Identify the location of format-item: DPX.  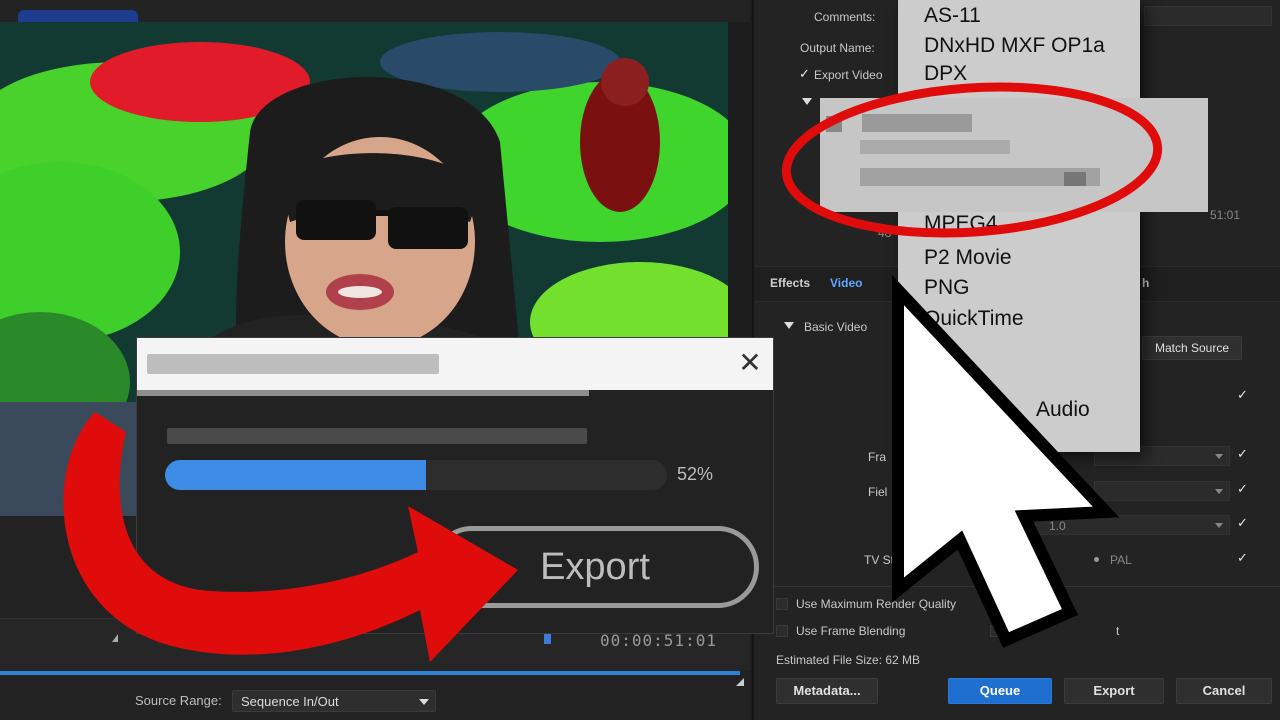
(945, 74).